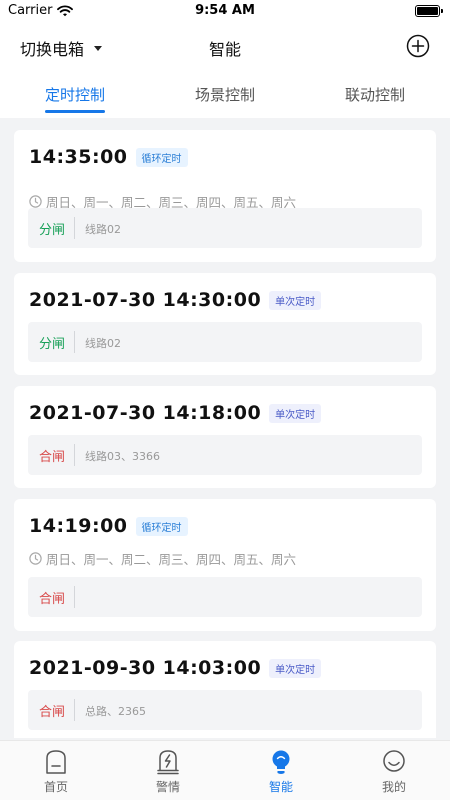 This screenshot has width=450, height=800. Describe the element at coordinates (55, 787) in the screenshot. I see `tabbar-label: 首页` at that location.